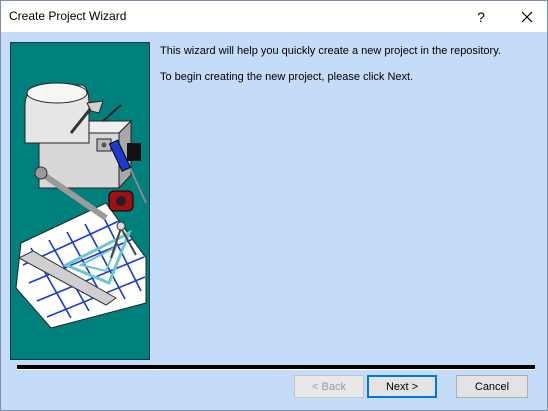 This screenshot has width=548, height=411. I want to click on title-bar: Create Project Wizard ?, so click(274, 16).